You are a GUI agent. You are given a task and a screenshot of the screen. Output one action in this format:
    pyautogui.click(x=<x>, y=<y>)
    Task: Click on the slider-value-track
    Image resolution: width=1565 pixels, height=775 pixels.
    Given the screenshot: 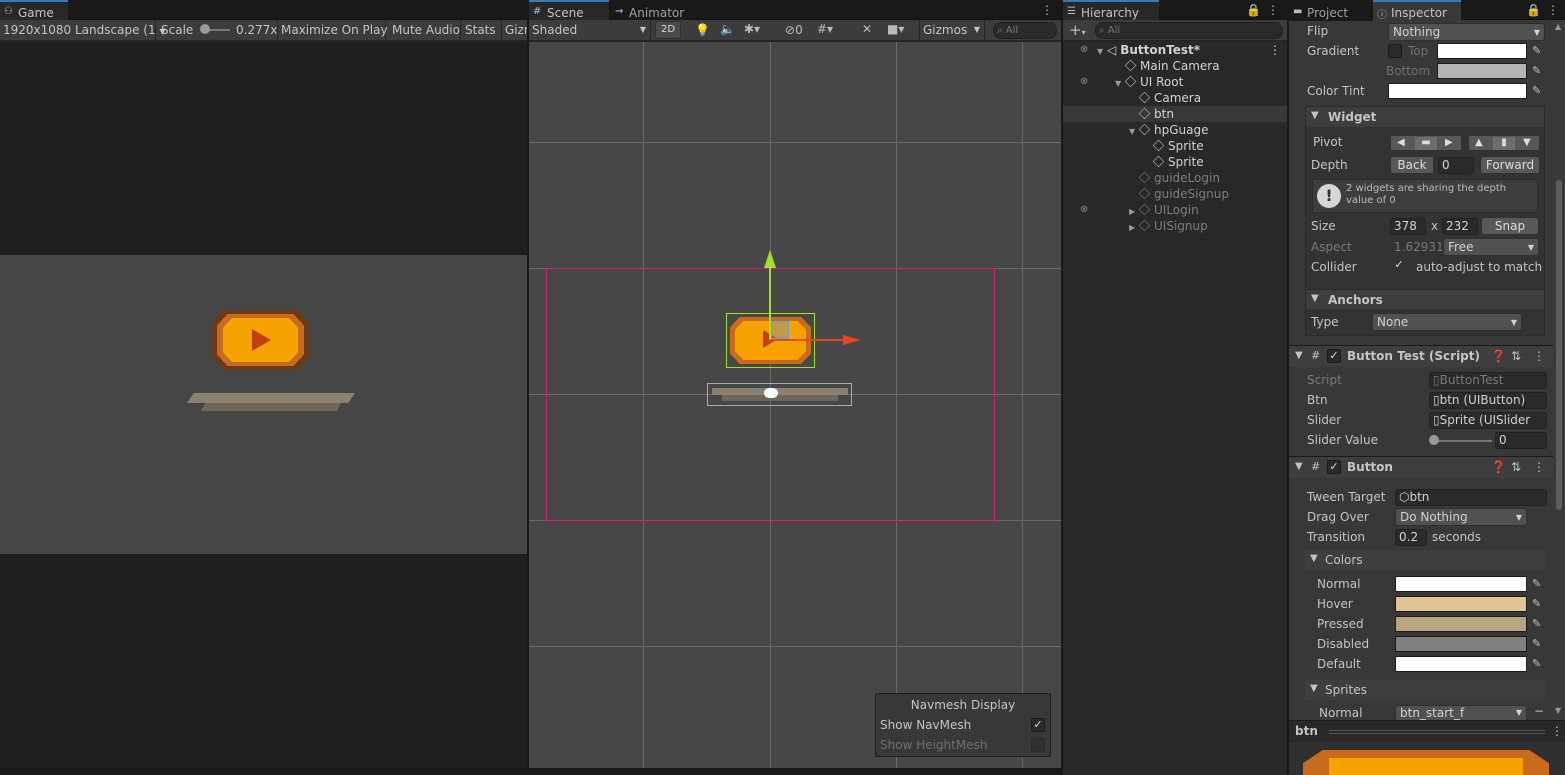 What is the action you would take?
    pyautogui.click(x=1462, y=441)
    